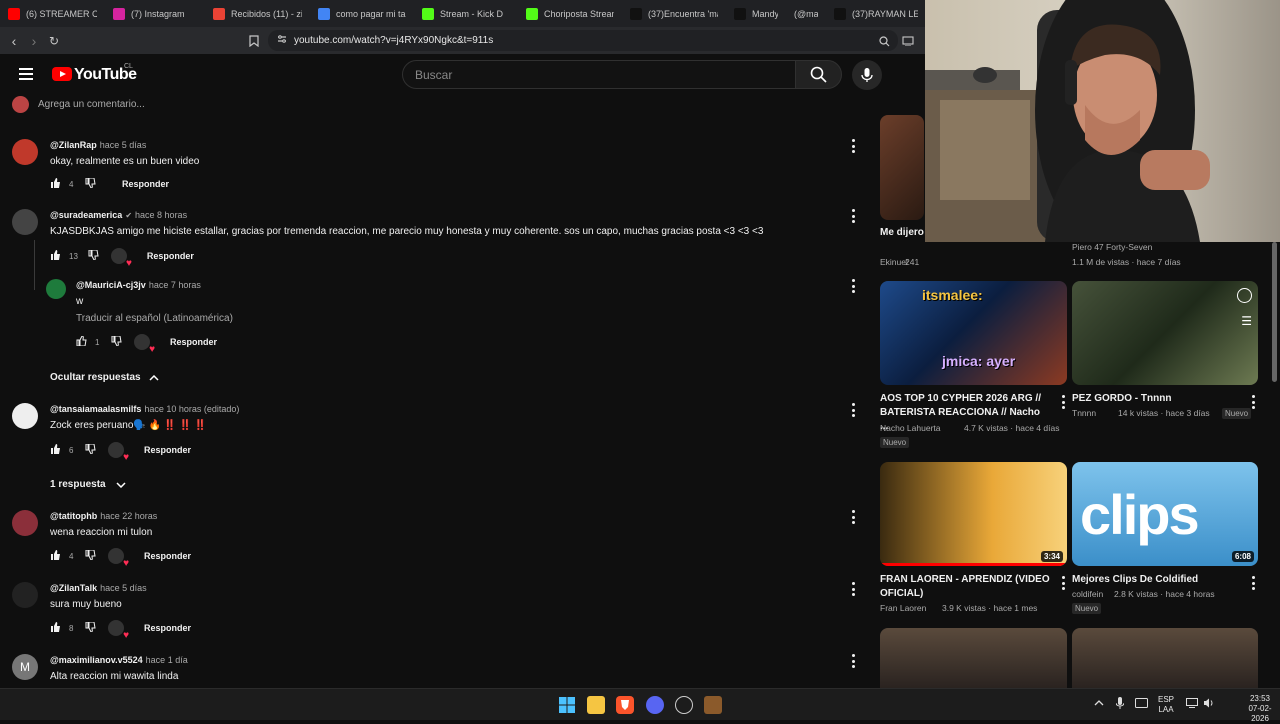 The height and width of the screenshot is (724, 1280). Describe the element at coordinates (155, 13) in the screenshot. I see `browser-tab: (7) Instagram` at that location.